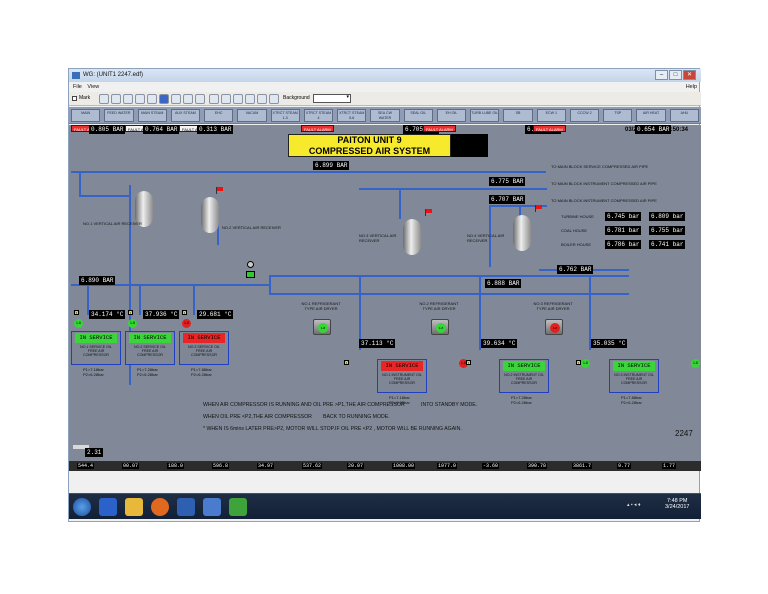 Image resolution: width=768 pixels, height=594 pixels. I want to click on status-value: 390.78, so click(537, 466).